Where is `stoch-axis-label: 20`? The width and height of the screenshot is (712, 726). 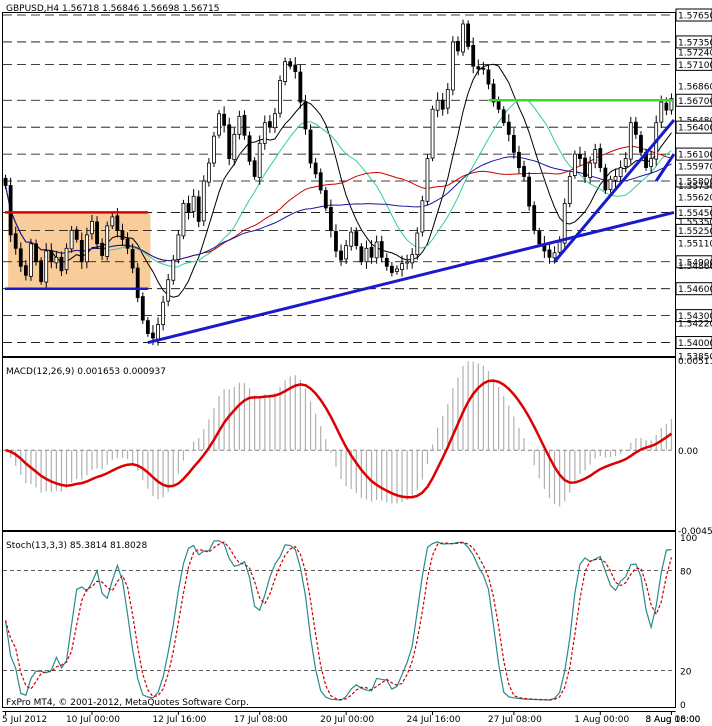 stoch-axis-label: 20 is located at coordinates (686, 673).